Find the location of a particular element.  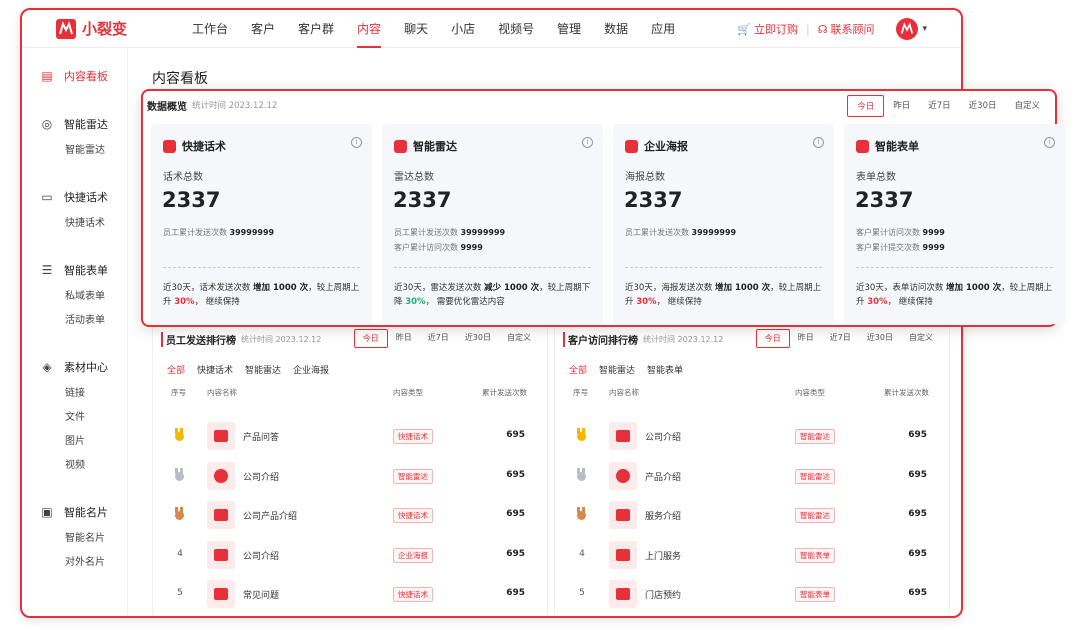

table-row: 产品问答 快捷话术 695 is located at coordinates (350, 437).